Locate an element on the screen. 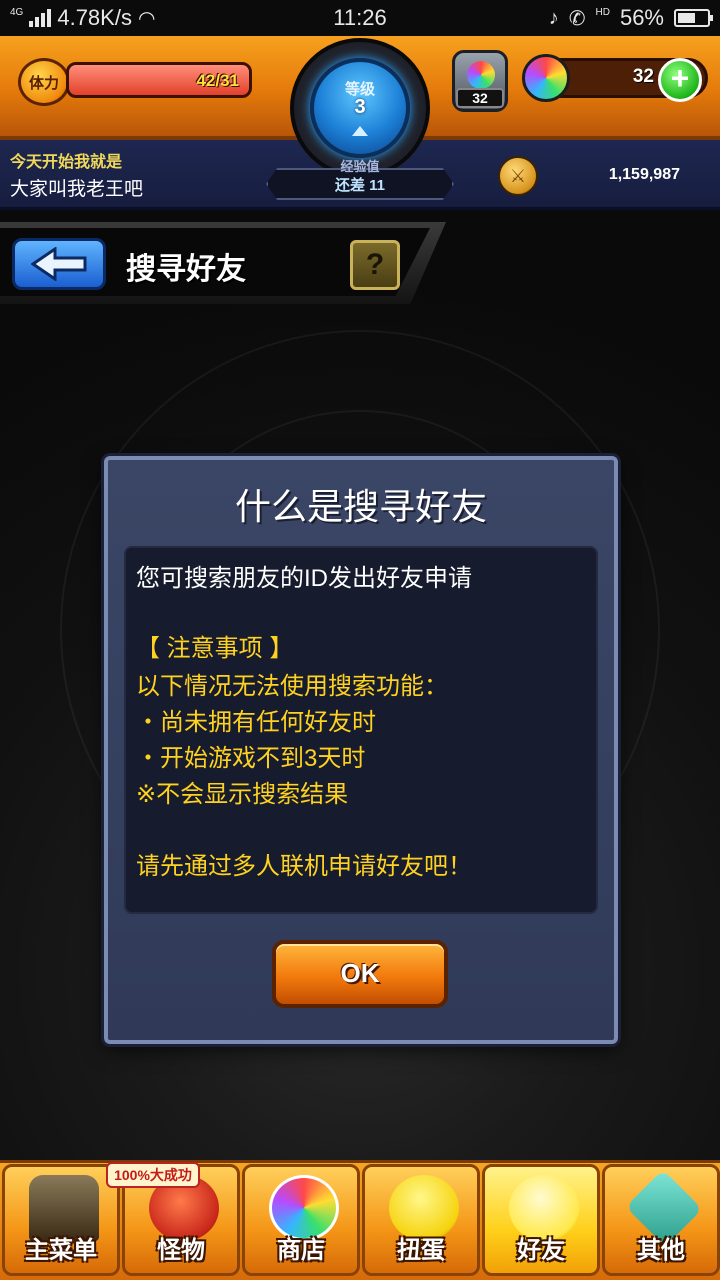 This screenshot has height=1280, width=720. coin-count: 1,159,987 is located at coordinates (644, 174).